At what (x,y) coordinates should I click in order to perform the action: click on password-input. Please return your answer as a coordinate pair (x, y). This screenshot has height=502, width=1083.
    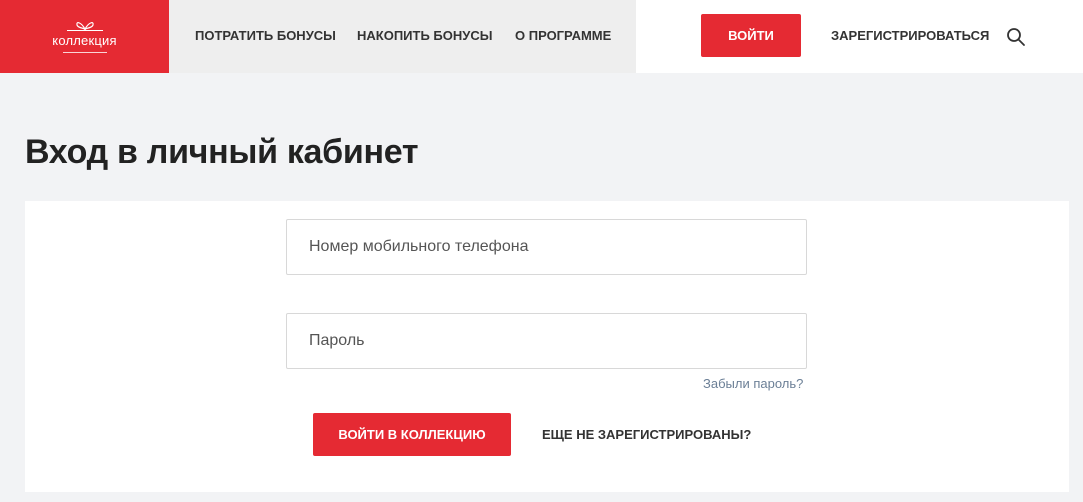
    Looking at the image, I should click on (546, 341).